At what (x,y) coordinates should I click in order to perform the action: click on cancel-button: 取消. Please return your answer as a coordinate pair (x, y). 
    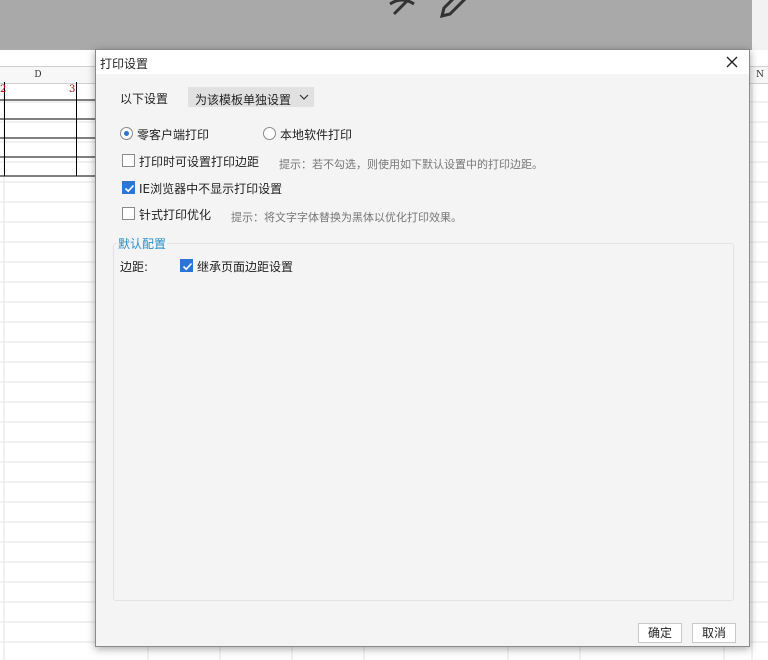
    Looking at the image, I should click on (714, 633).